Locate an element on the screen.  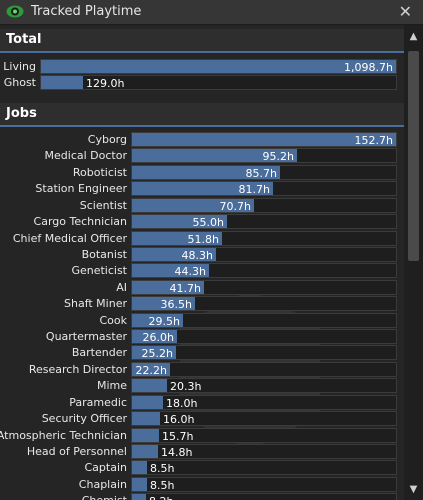
jobs-row: Captain 8.5h is located at coordinates (241, 468).